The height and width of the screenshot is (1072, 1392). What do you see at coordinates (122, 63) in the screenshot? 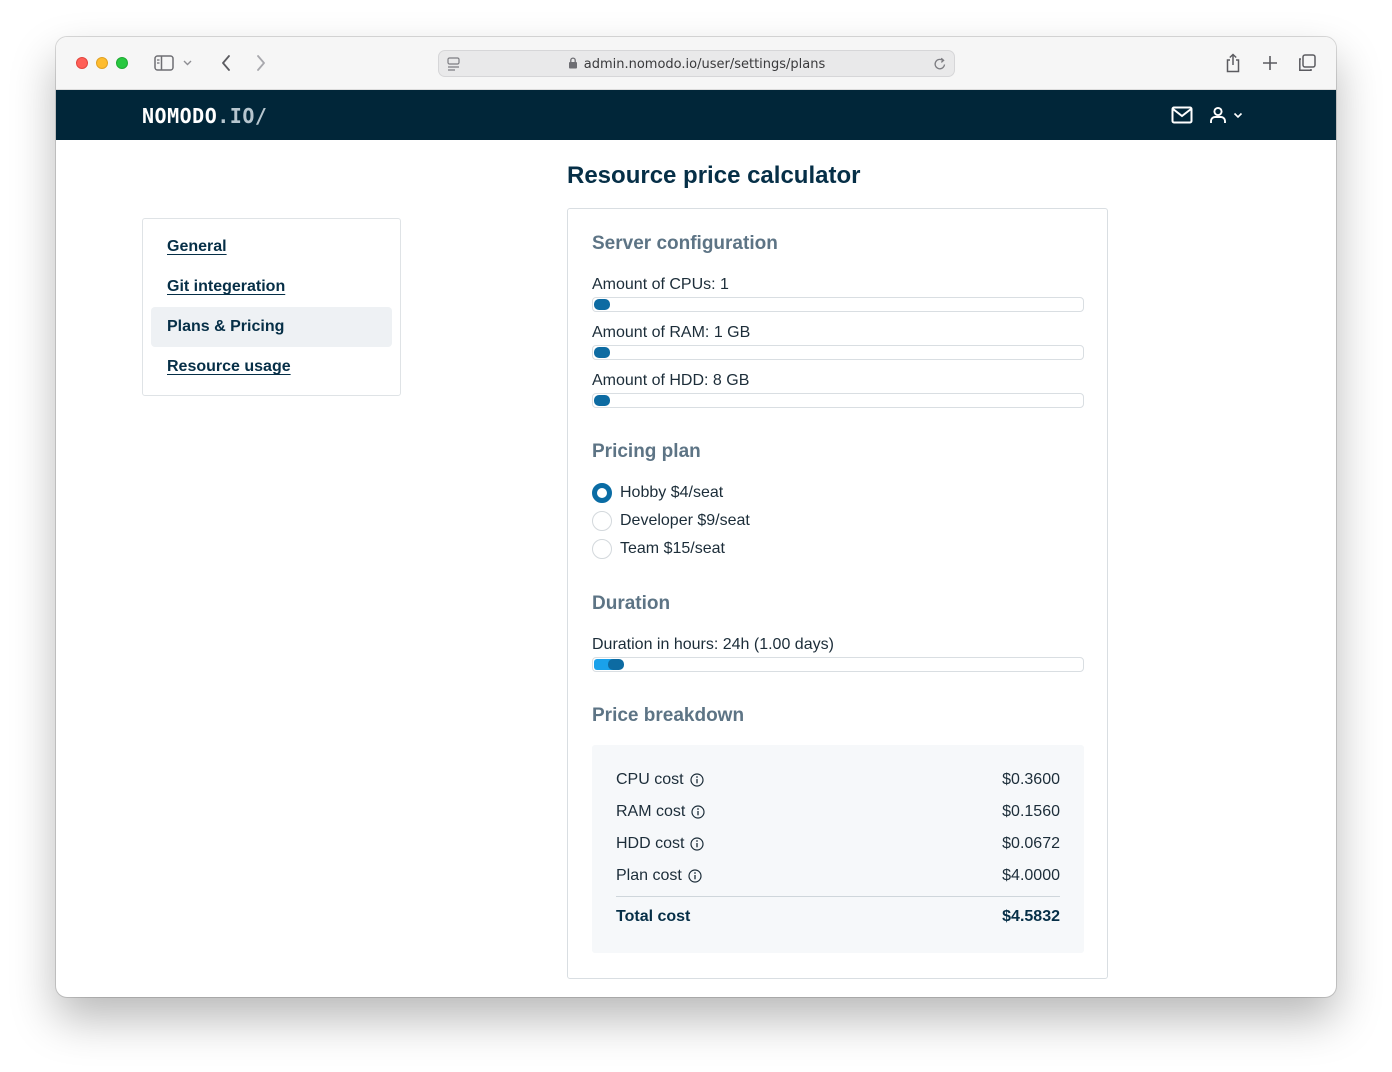
I see `zoom-window-button` at bounding box center [122, 63].